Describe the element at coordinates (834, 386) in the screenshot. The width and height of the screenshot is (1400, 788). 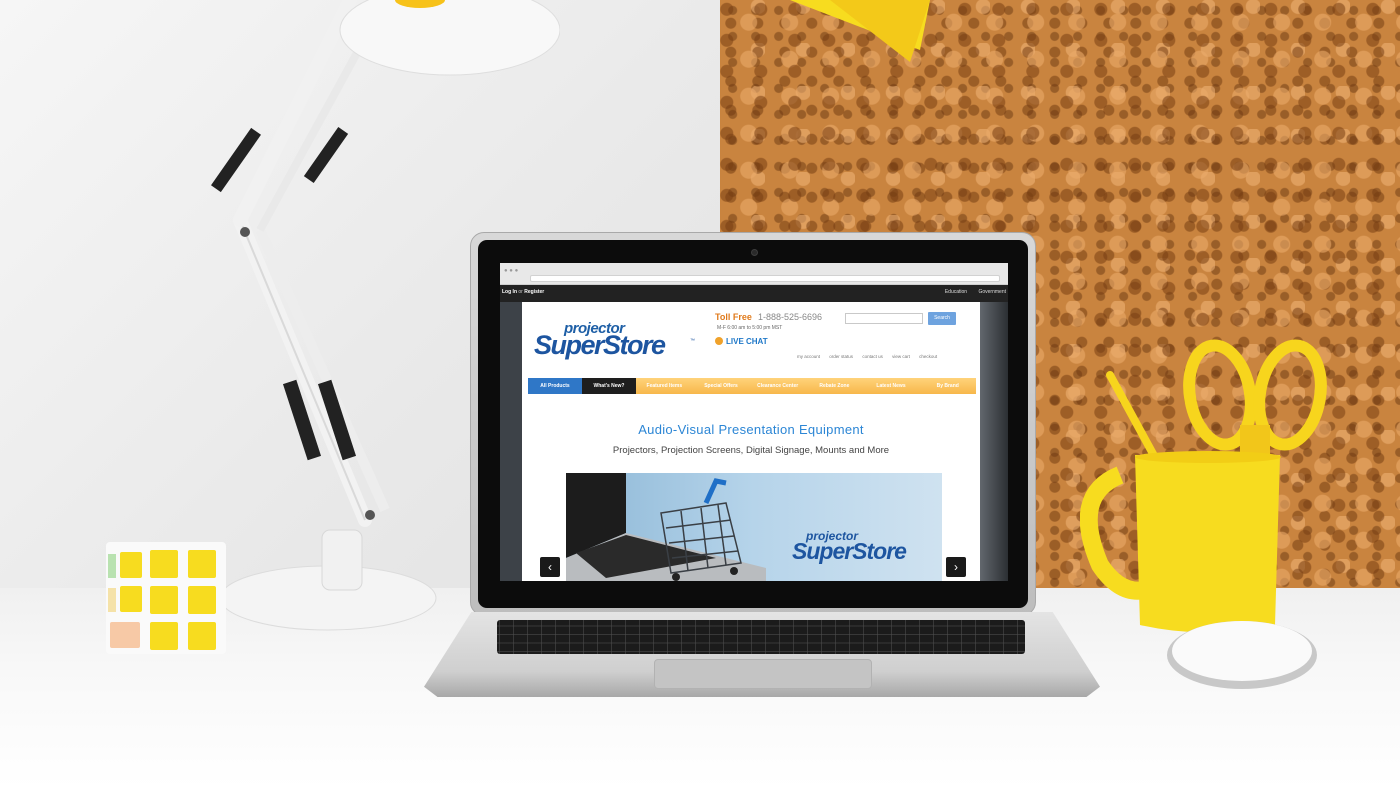
I see `menu-rebate-zone: Rebate Zone` at that location.